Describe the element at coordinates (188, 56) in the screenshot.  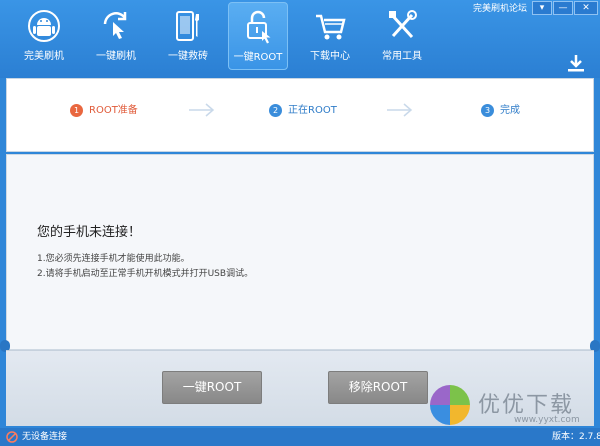
I see `nav-label: 一键救砖` at that location.